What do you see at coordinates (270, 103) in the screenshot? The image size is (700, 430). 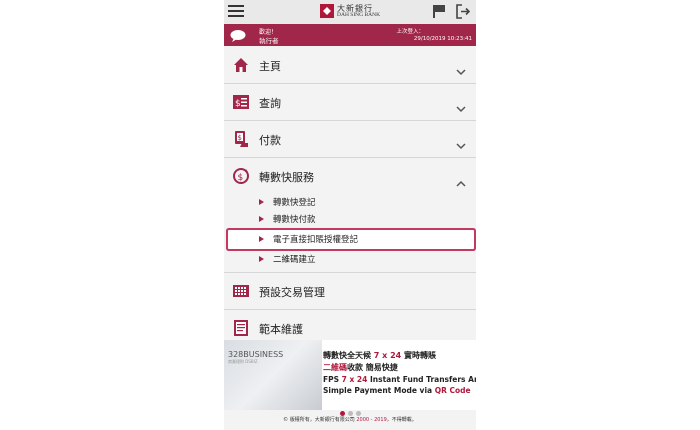 I see `menu-item-label: 查詢` at bounding box center [270, 103].